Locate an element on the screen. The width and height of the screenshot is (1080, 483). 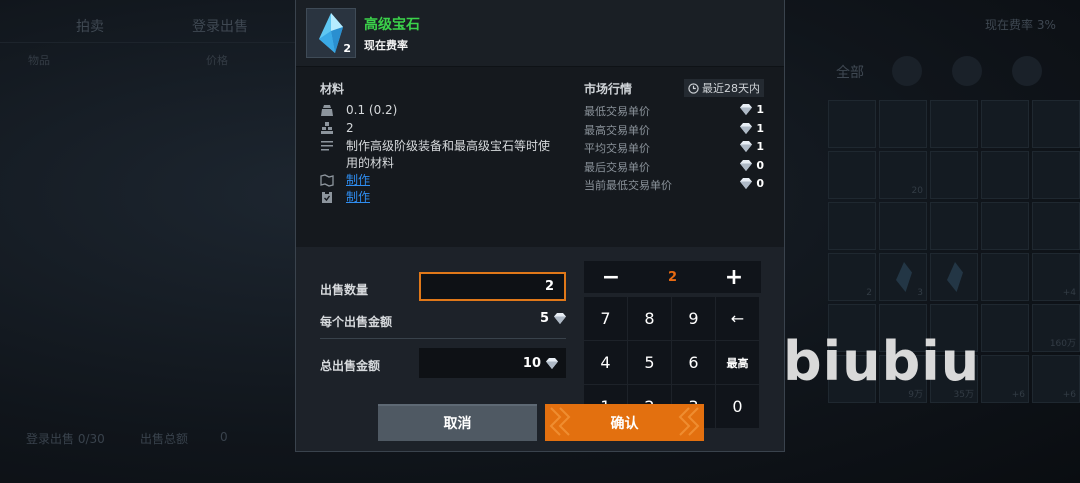
confirm-button: 确认 is located at coordinates (624, 422).